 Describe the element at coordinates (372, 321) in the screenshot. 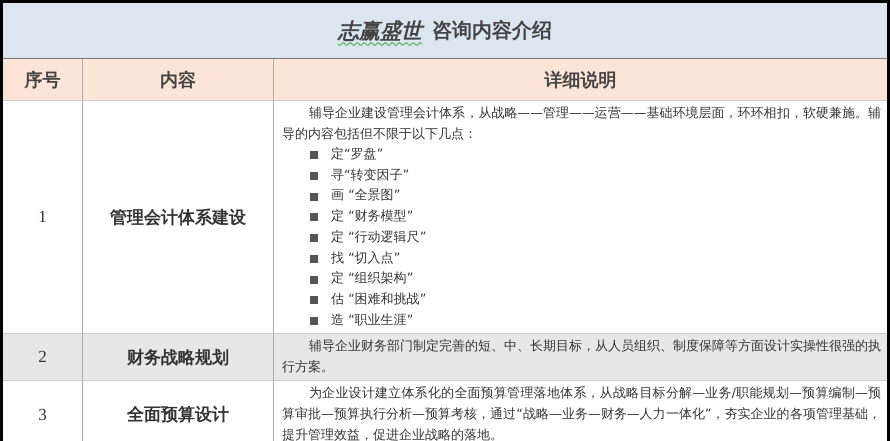

I see `point-text: 造 “职业生涯”` at that location.